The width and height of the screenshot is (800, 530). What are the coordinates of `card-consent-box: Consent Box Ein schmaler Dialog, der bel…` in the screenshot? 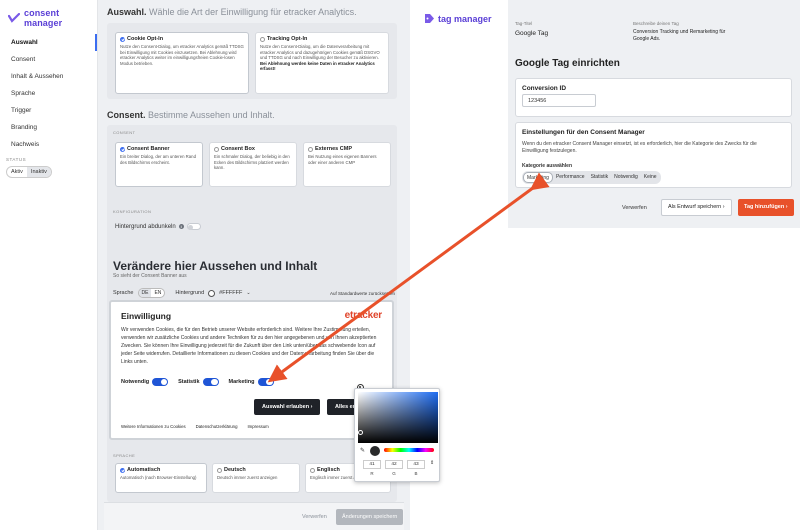 It's located at (253, 164).